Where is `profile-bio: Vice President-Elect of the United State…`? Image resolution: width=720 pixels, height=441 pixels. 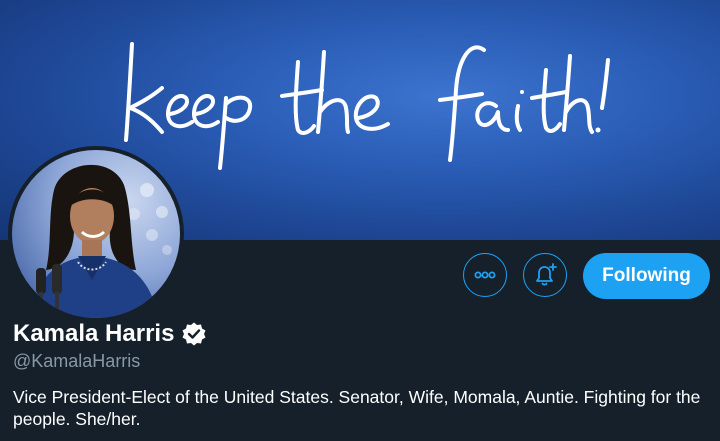 profile-bio: Vice President-Elect of the United State… is located at coordinates (357, 408).